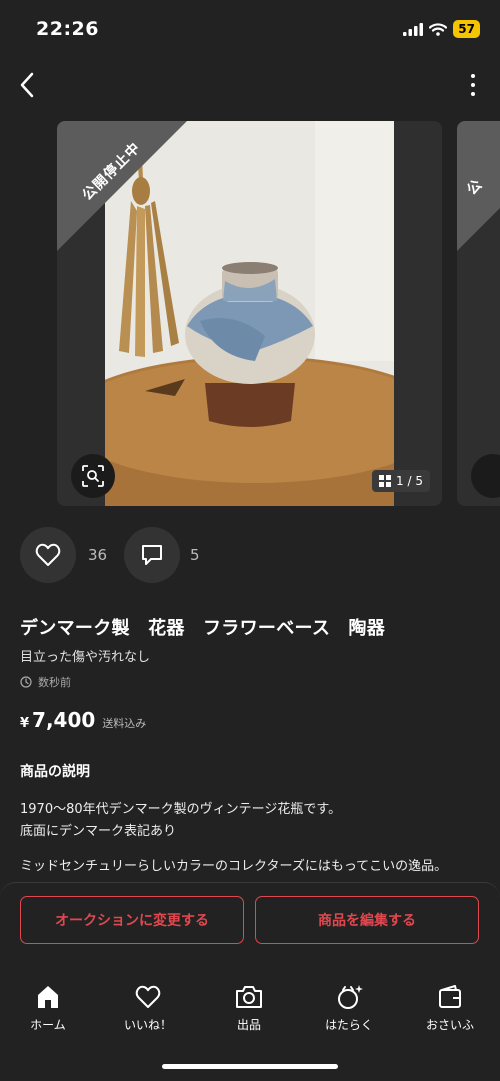 This screenshot has height=1081, width=500. Describe the element at coordinates (248, 1025) in the screenshot. I see `tab-sell-label: 出品` at that location.